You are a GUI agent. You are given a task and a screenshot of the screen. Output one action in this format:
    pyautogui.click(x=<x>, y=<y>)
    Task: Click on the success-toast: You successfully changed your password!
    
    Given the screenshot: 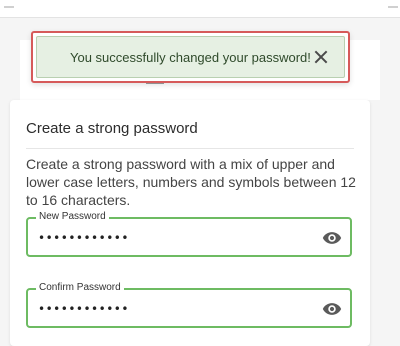 What is the action you would take?
    pyautogui.click(x=190, y=57)
    